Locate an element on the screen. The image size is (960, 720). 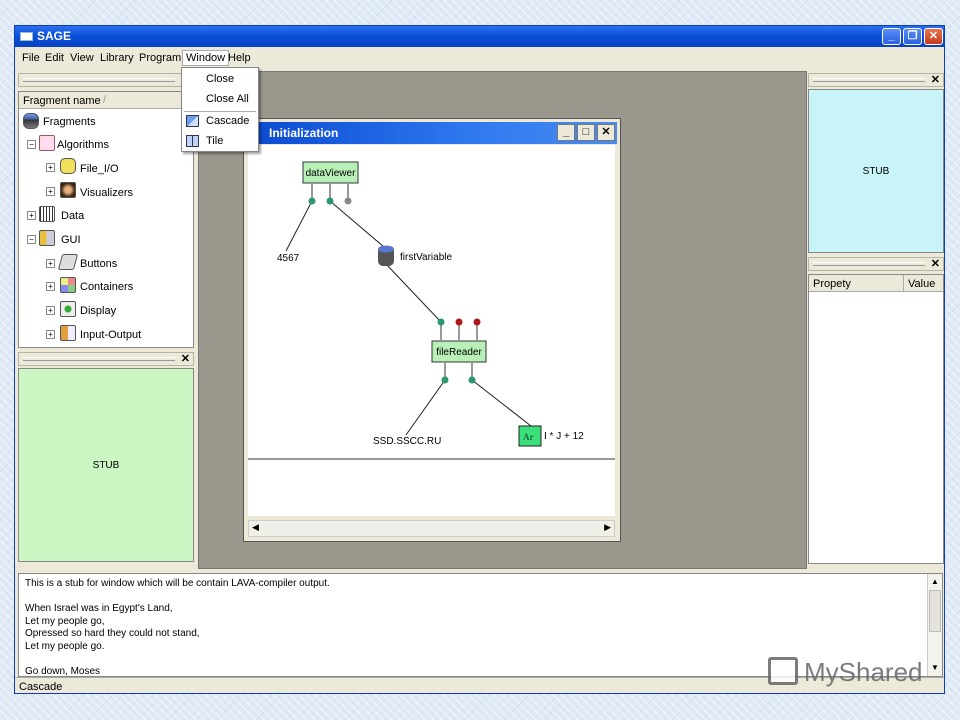
input-output-icon is located at coordinates (68, 333).